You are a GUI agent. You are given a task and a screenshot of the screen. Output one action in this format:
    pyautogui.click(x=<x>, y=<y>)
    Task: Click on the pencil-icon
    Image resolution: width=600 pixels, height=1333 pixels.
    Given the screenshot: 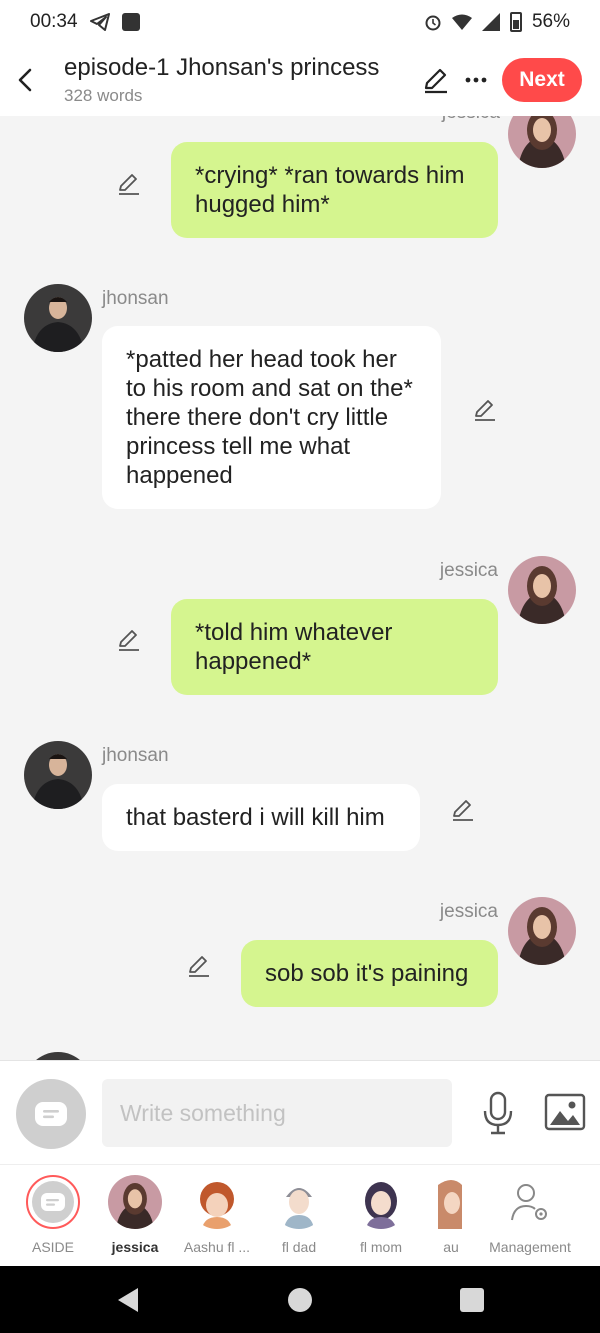 What is the action you would take?
    pyautogui.click(x=435, y=81)
    